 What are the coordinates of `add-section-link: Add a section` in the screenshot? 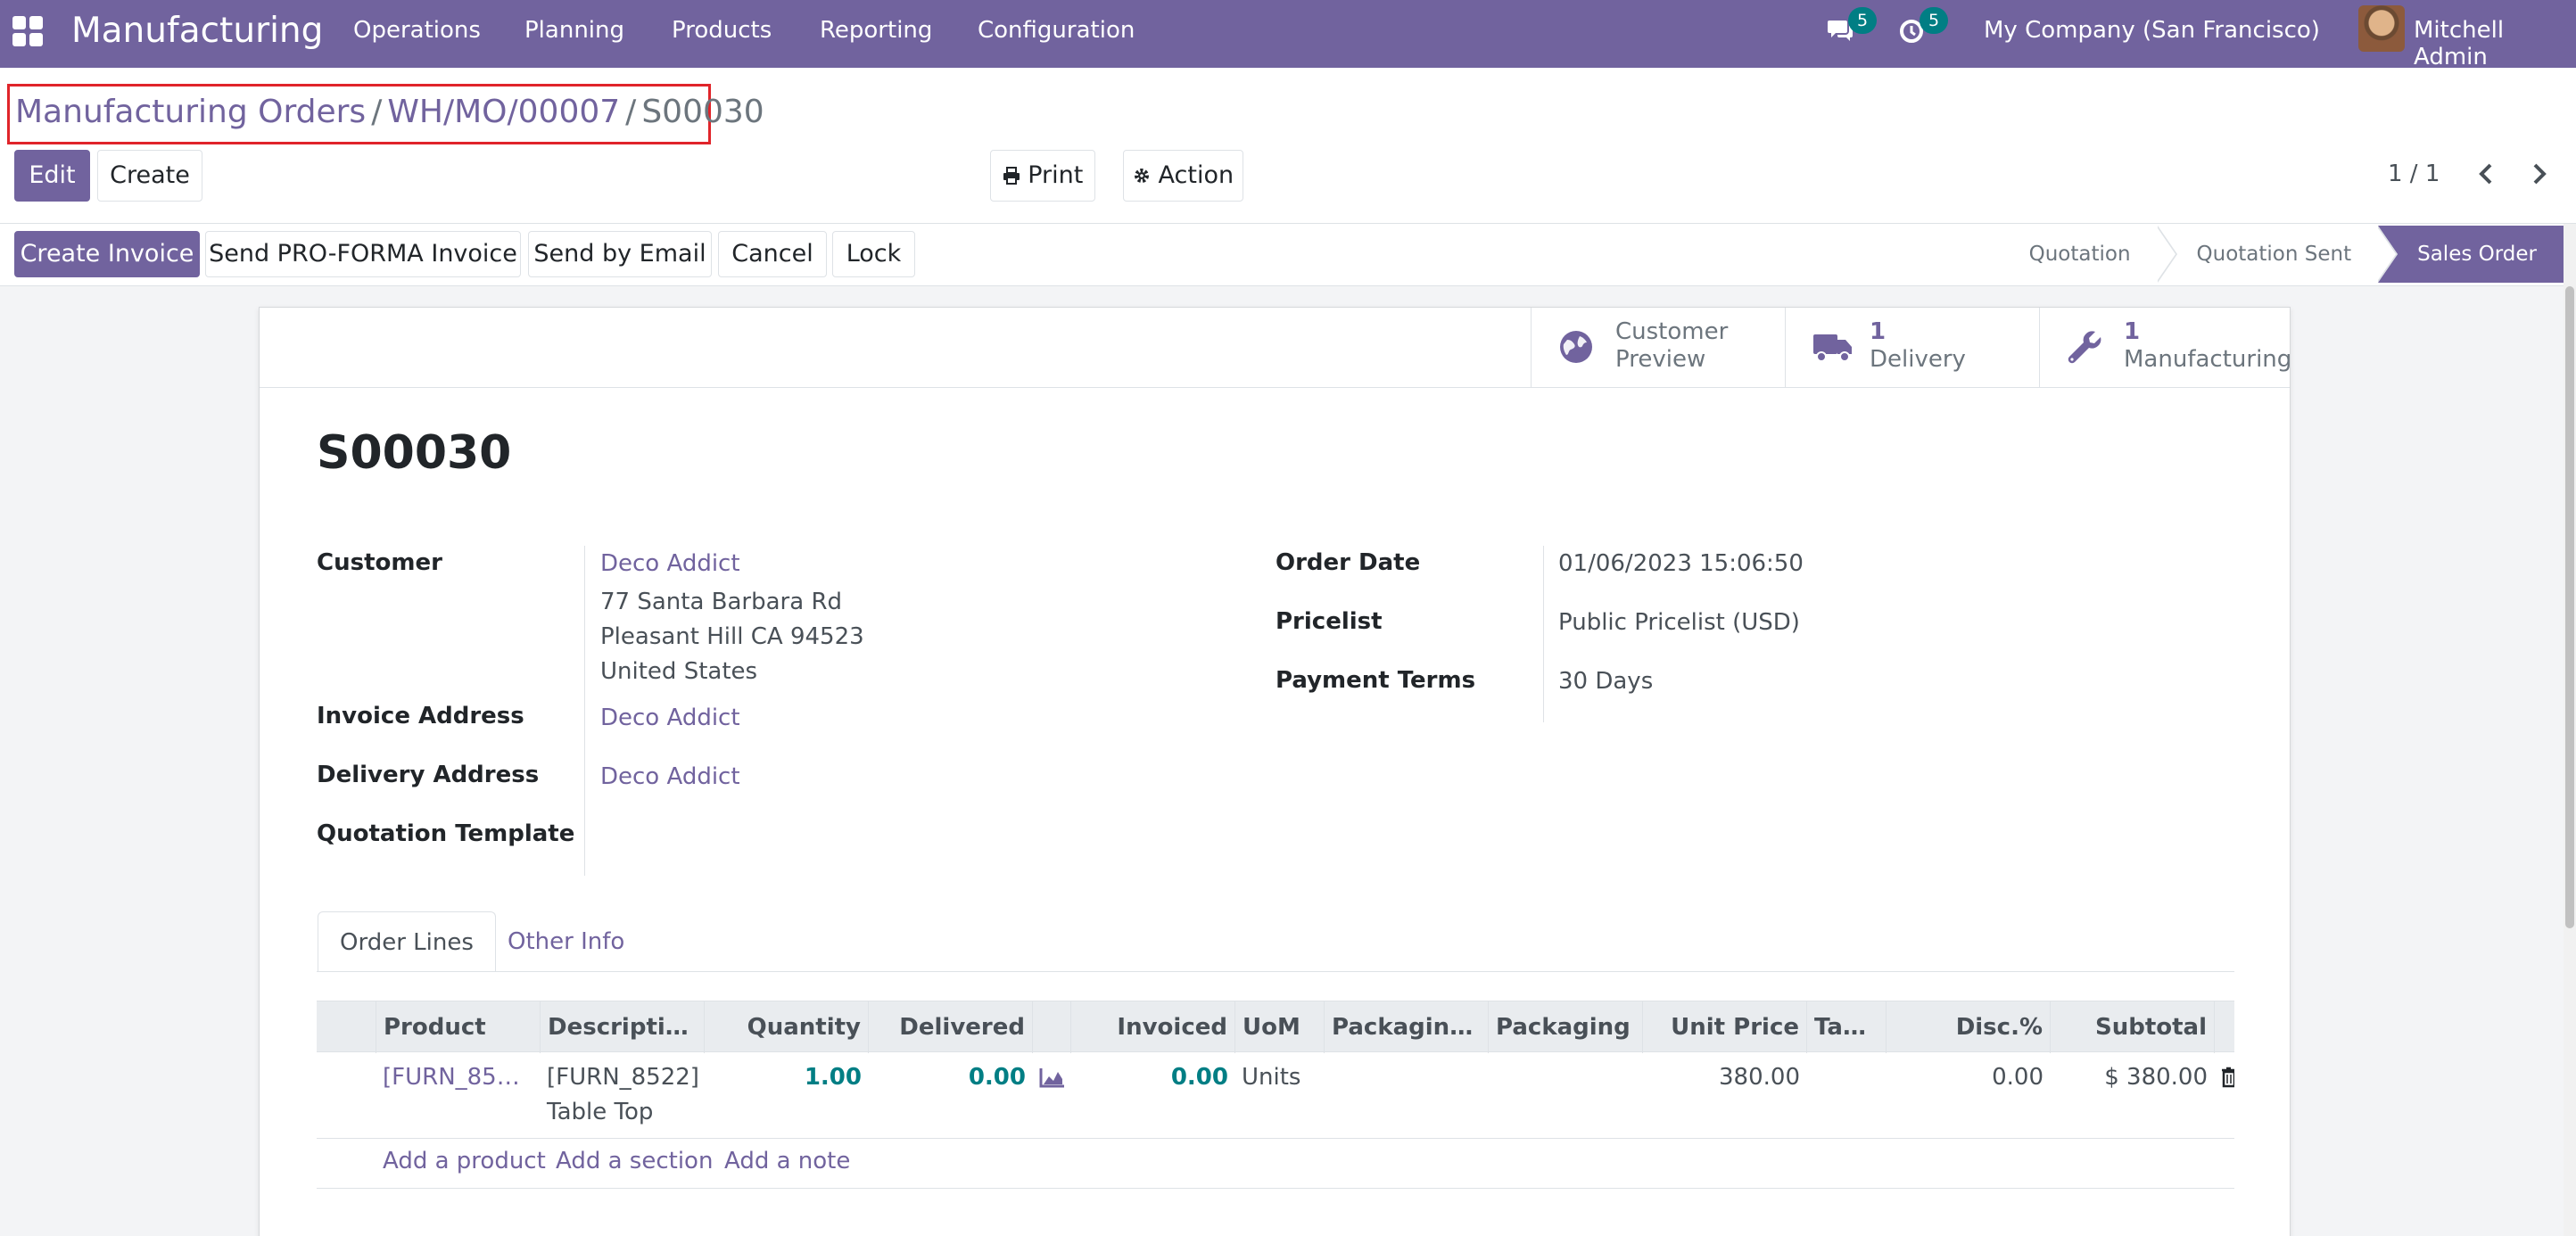 It's located at (634, 1161).